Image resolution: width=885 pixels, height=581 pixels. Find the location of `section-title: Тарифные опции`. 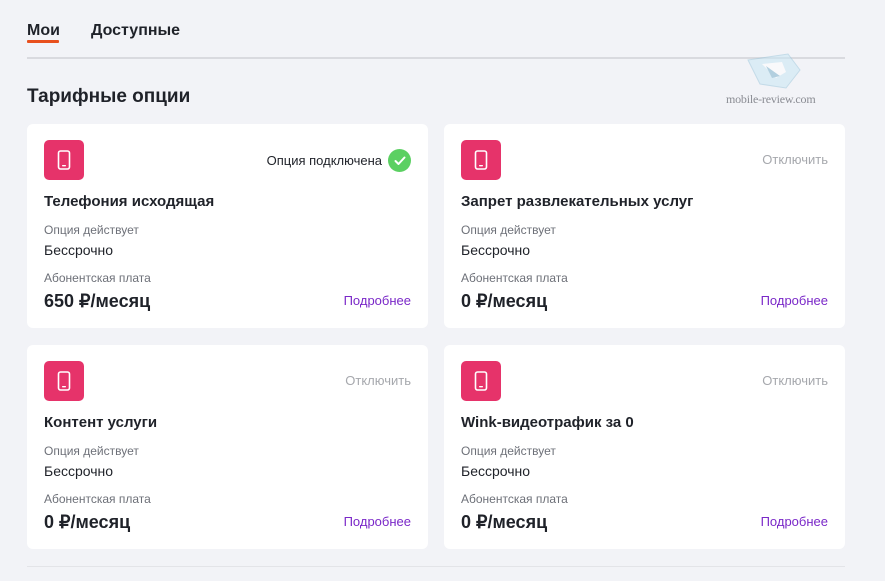

section-title: Тарифные опции is located at coordinates (109, 96).